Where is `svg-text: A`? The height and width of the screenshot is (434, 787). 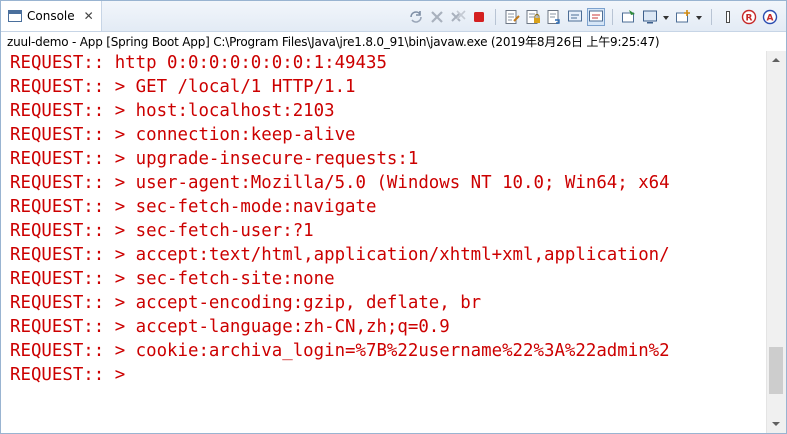
svg-text: A is located at coordinates (770, 19).